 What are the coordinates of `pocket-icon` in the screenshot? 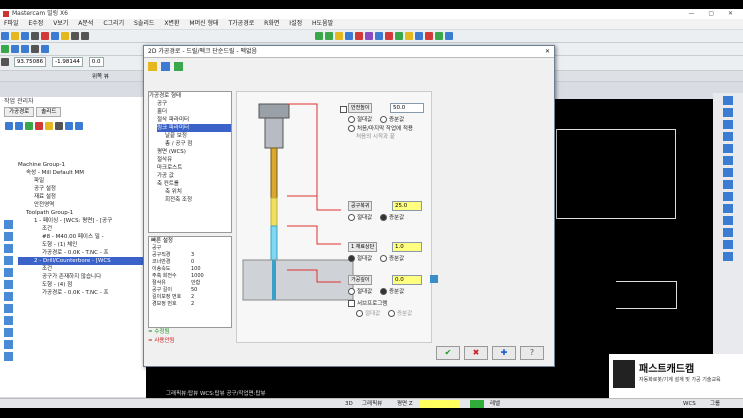 It's located at (448, 36).